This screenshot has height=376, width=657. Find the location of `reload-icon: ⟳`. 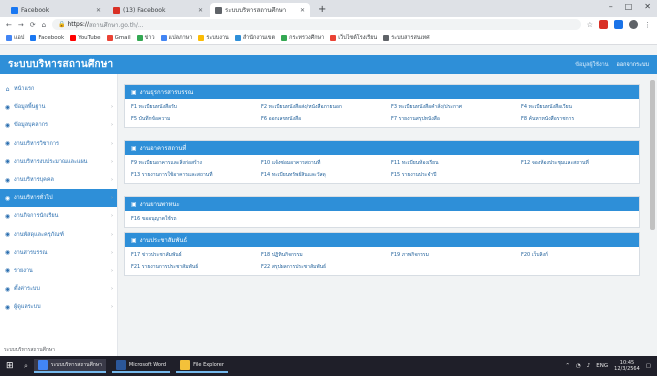

reload-icon: ⟳ is located at coordinates (33, 25).